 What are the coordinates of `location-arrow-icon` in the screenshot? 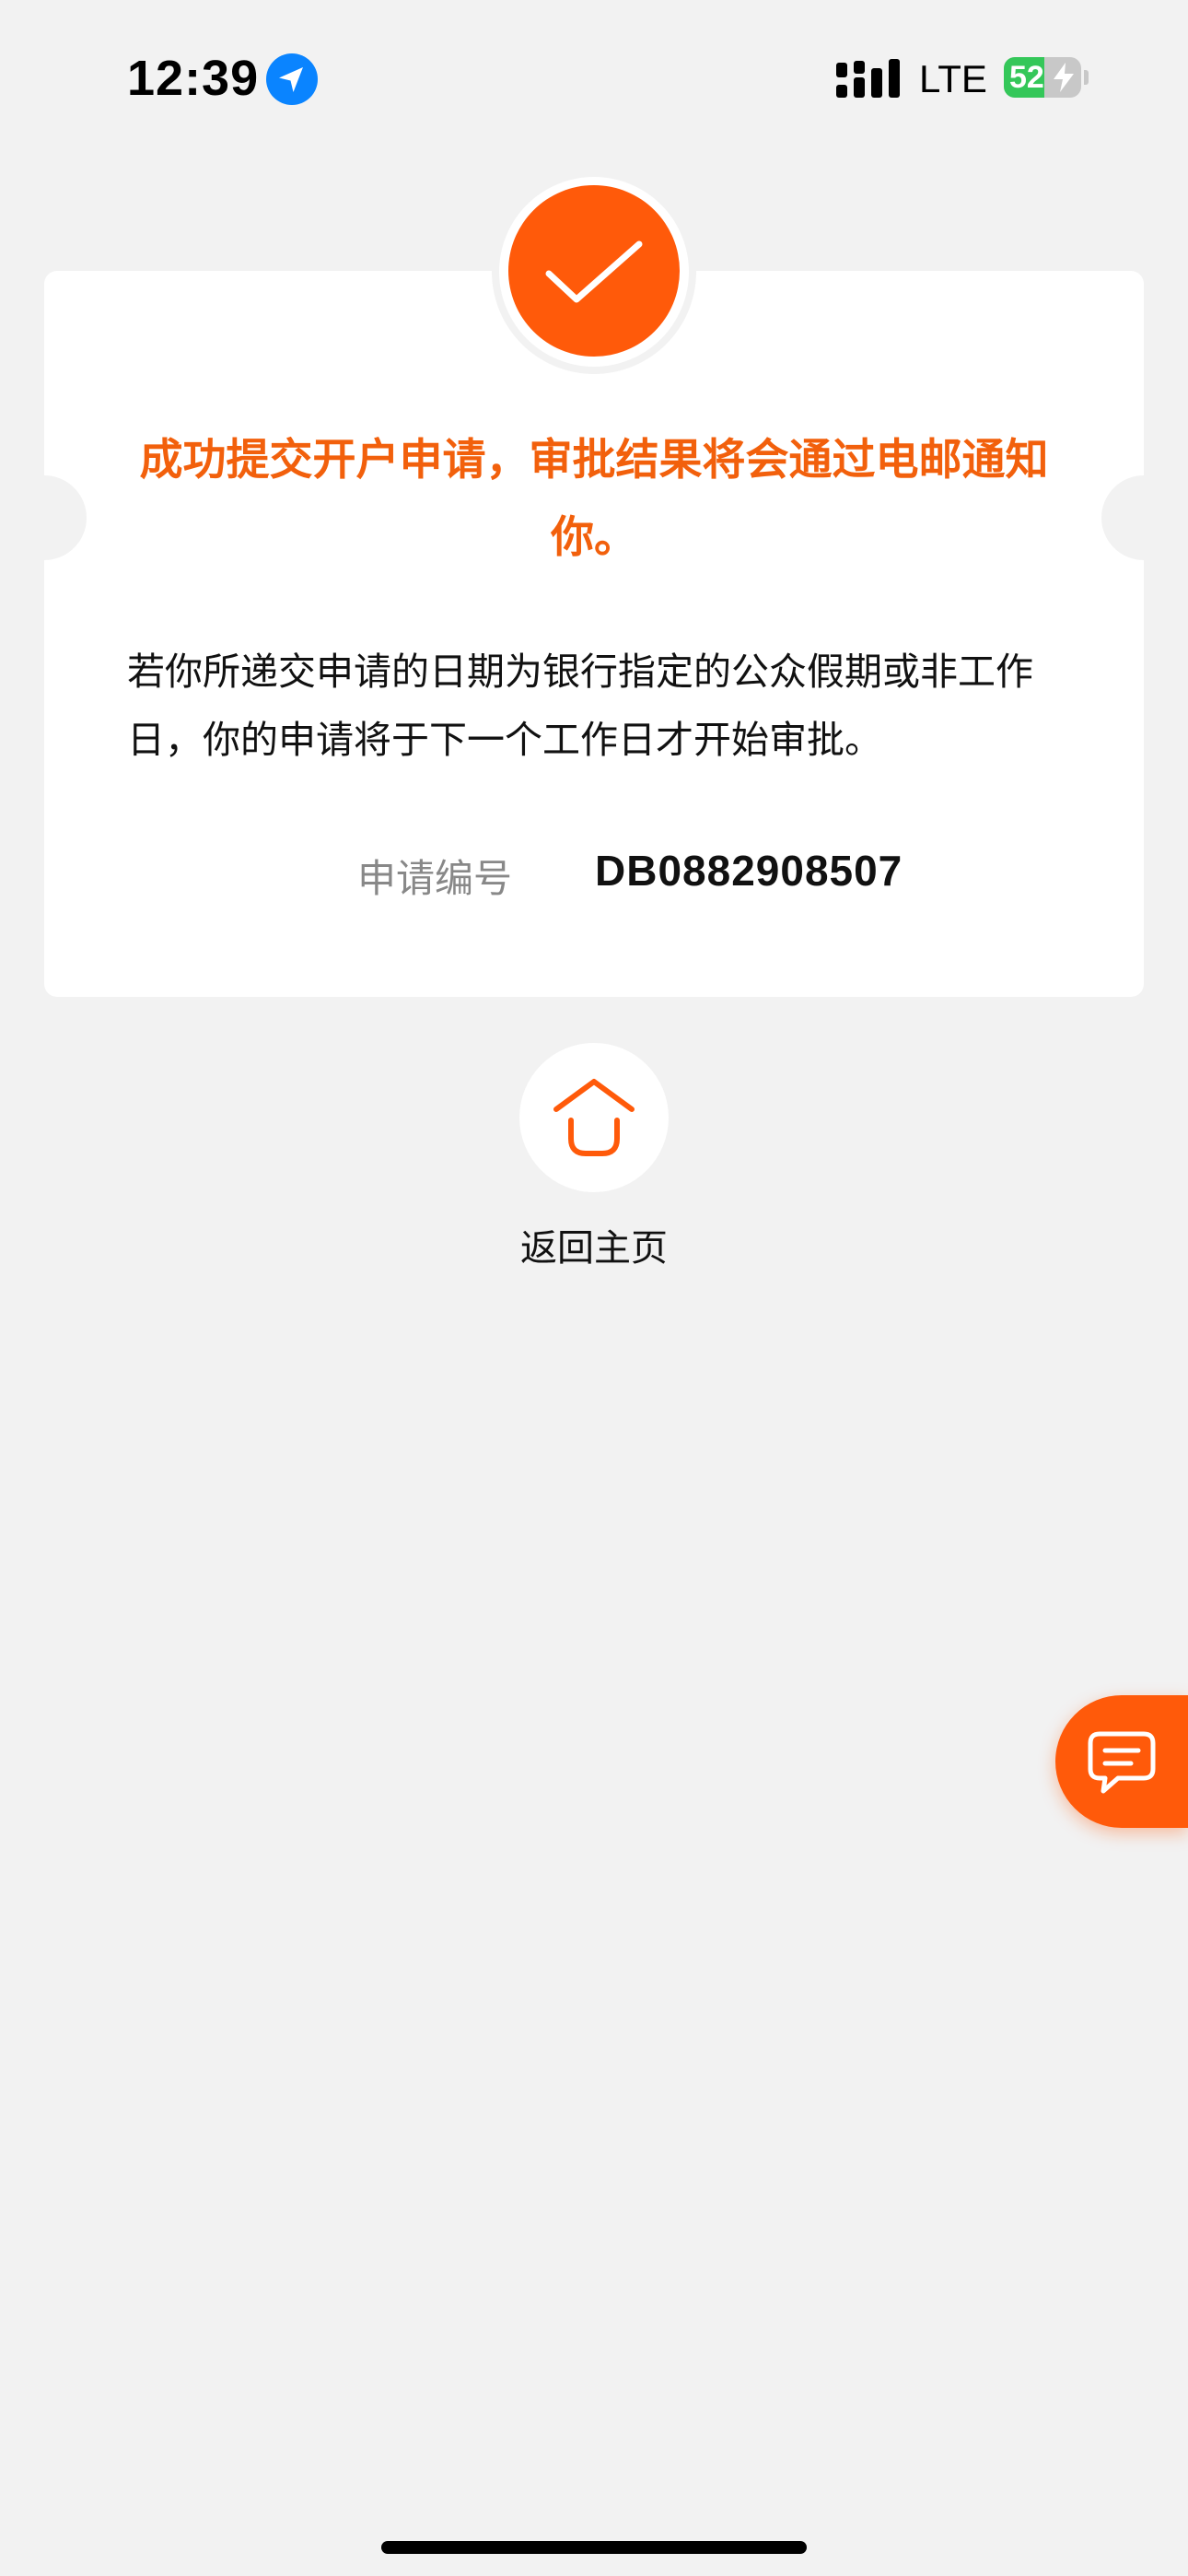 It's located at (292, 79).